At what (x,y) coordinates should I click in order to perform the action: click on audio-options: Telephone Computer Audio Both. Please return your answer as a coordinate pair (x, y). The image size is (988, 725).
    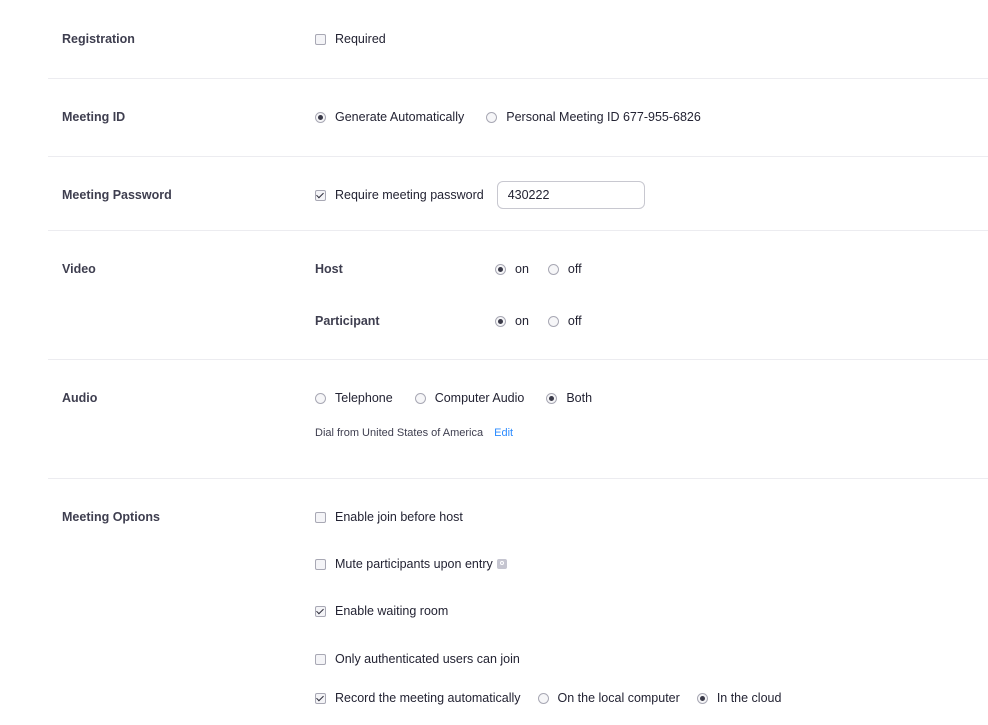
    Looking at the image, I should click on (464, 398).